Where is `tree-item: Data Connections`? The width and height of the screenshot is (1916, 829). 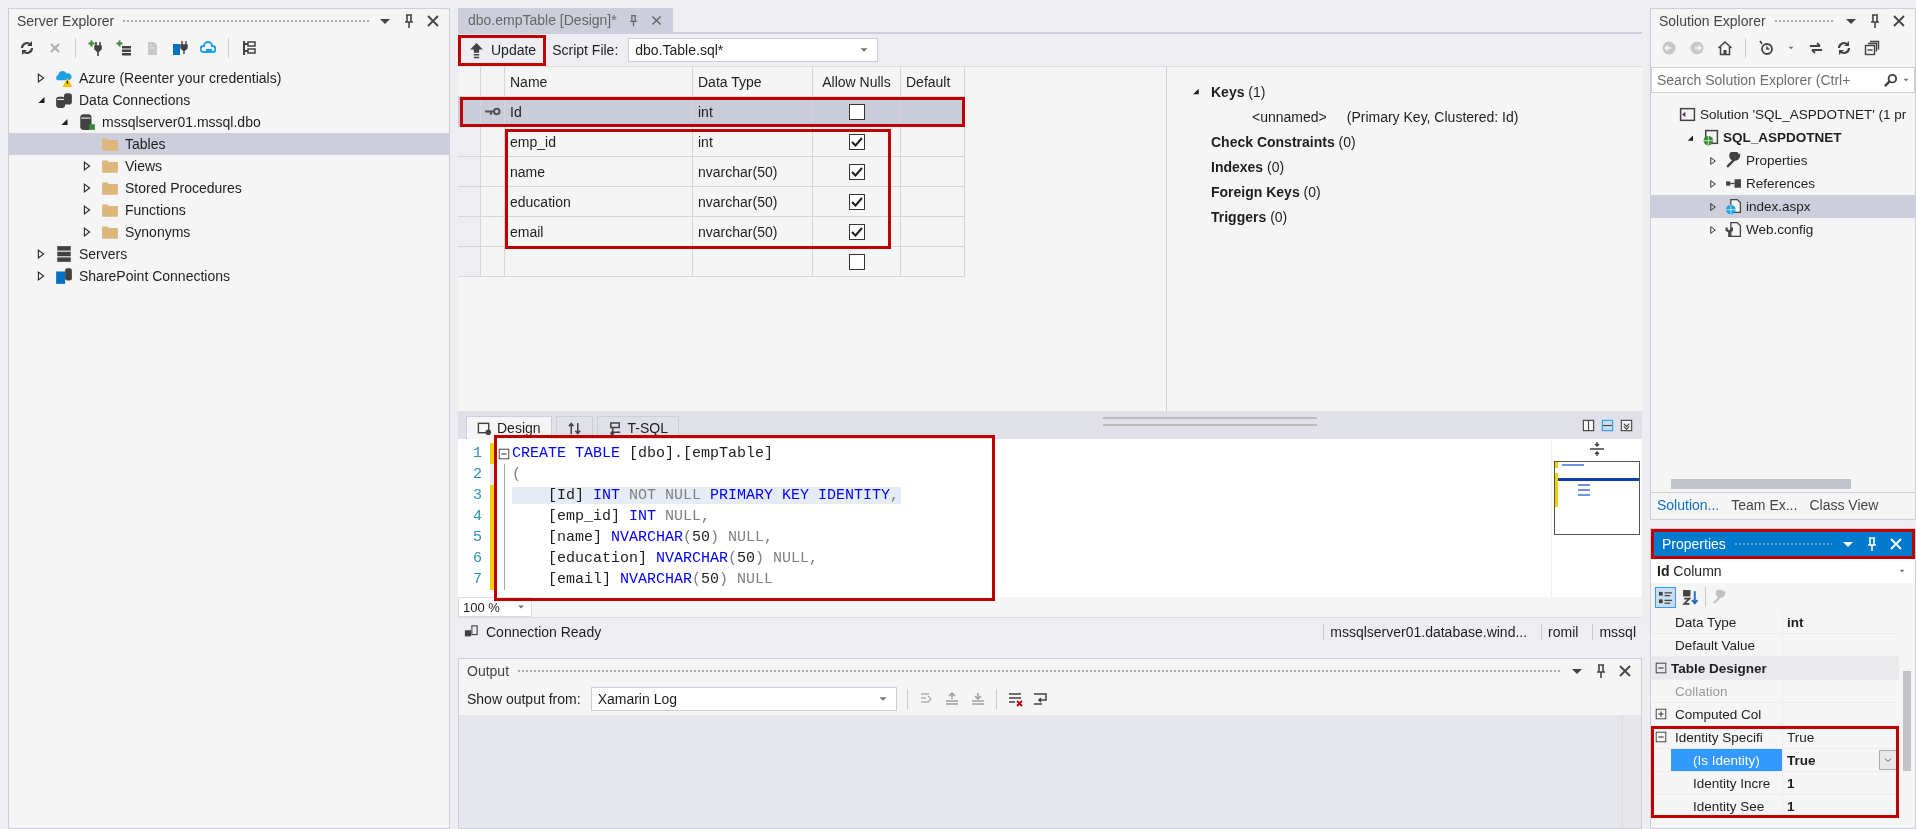 tree-item: Data Connections is located at coordinates (229, 100).